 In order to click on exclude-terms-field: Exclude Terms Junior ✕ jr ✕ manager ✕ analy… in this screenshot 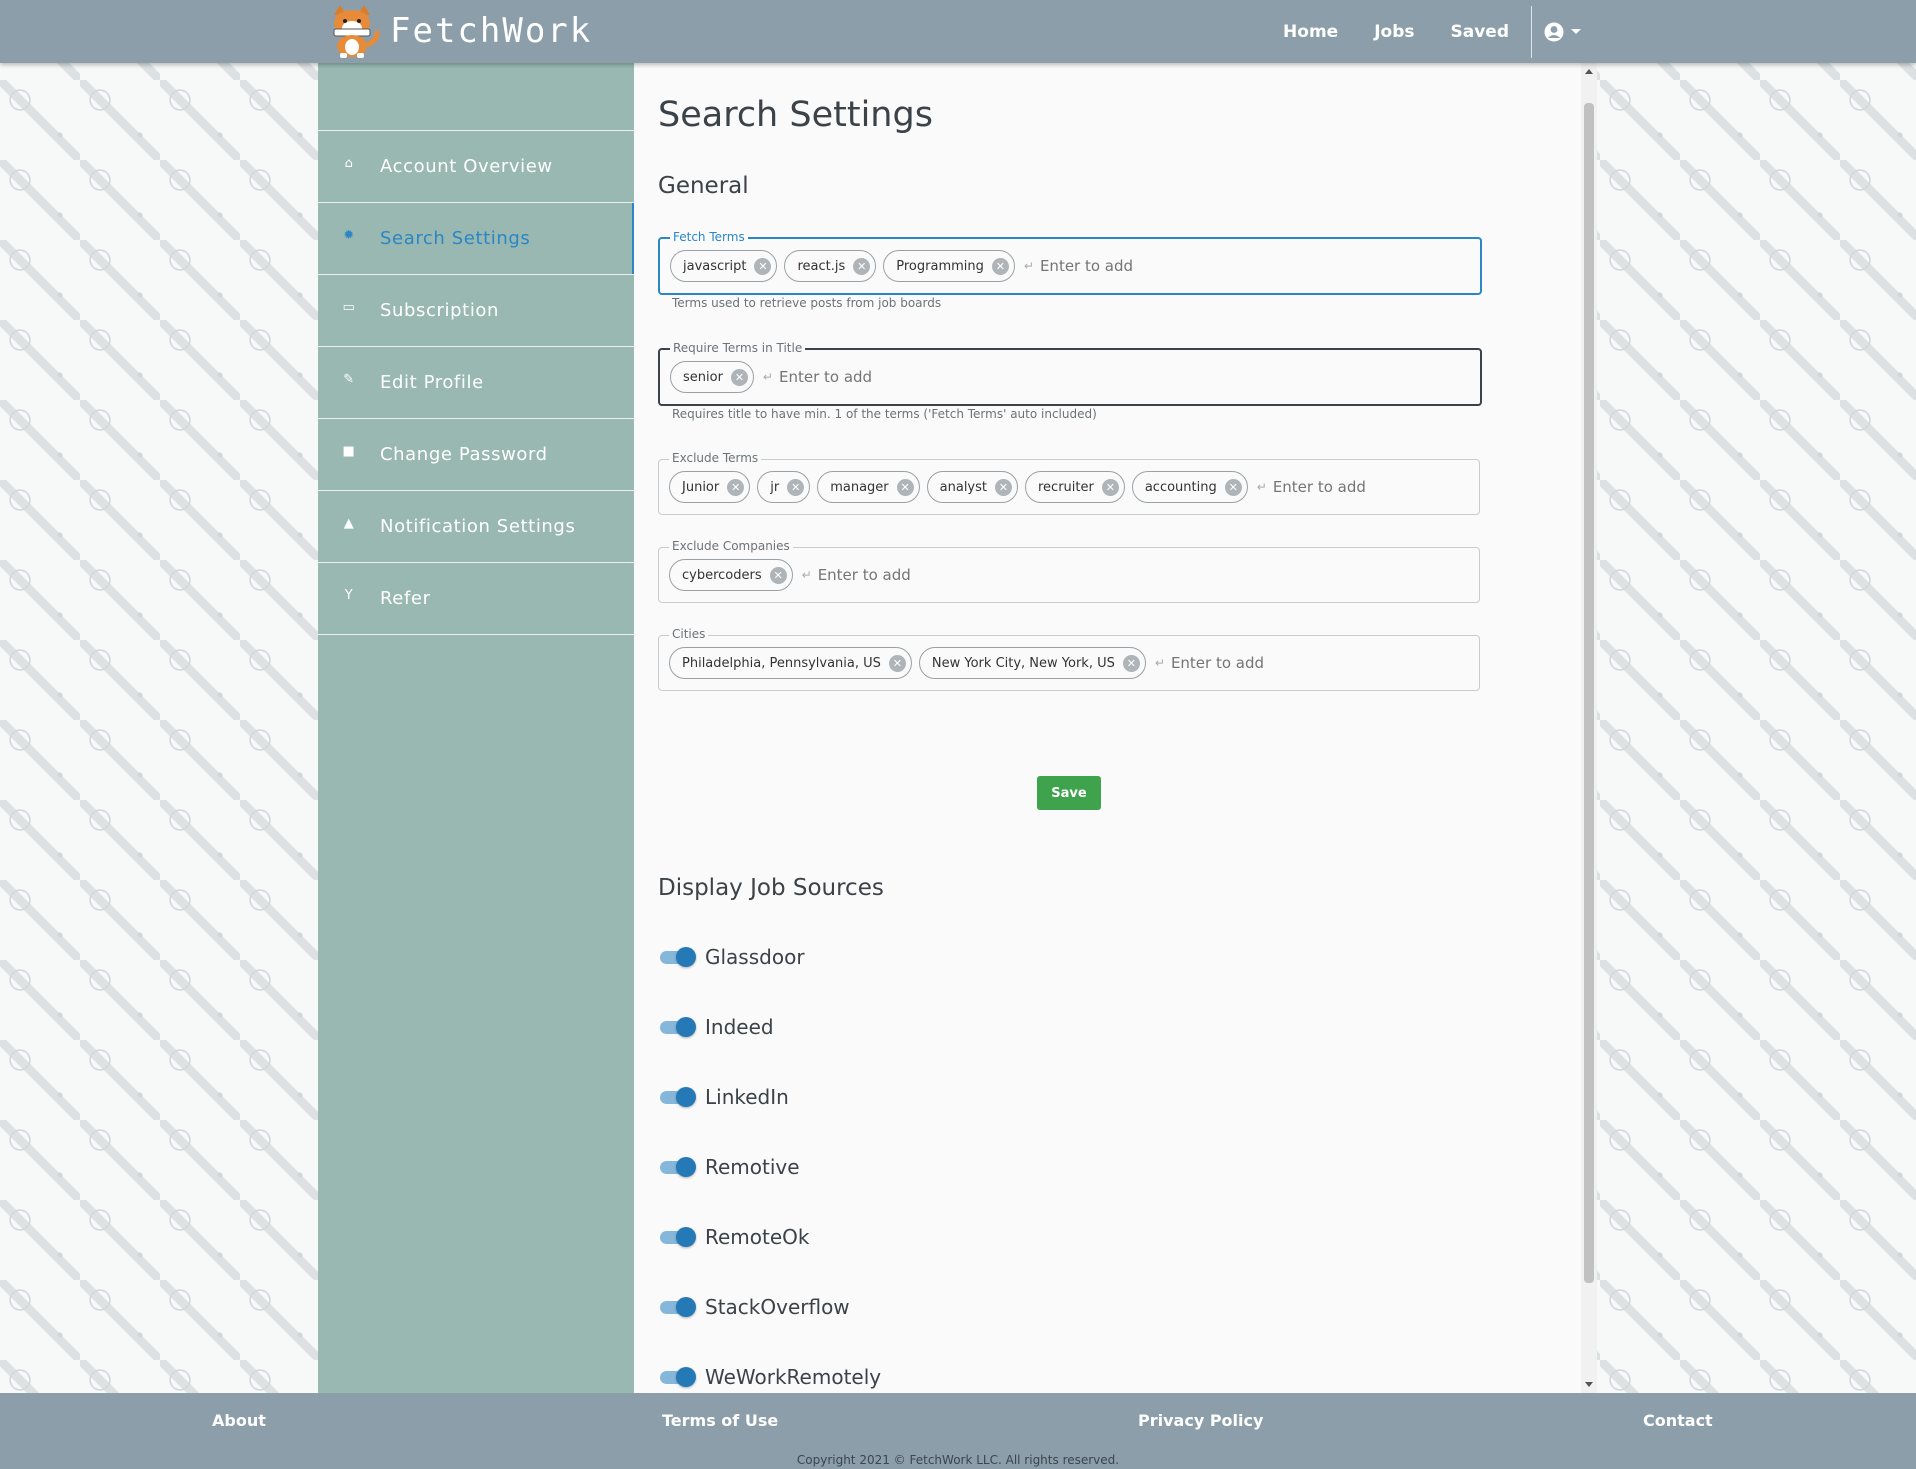, I will do `click(1069, 483)`.